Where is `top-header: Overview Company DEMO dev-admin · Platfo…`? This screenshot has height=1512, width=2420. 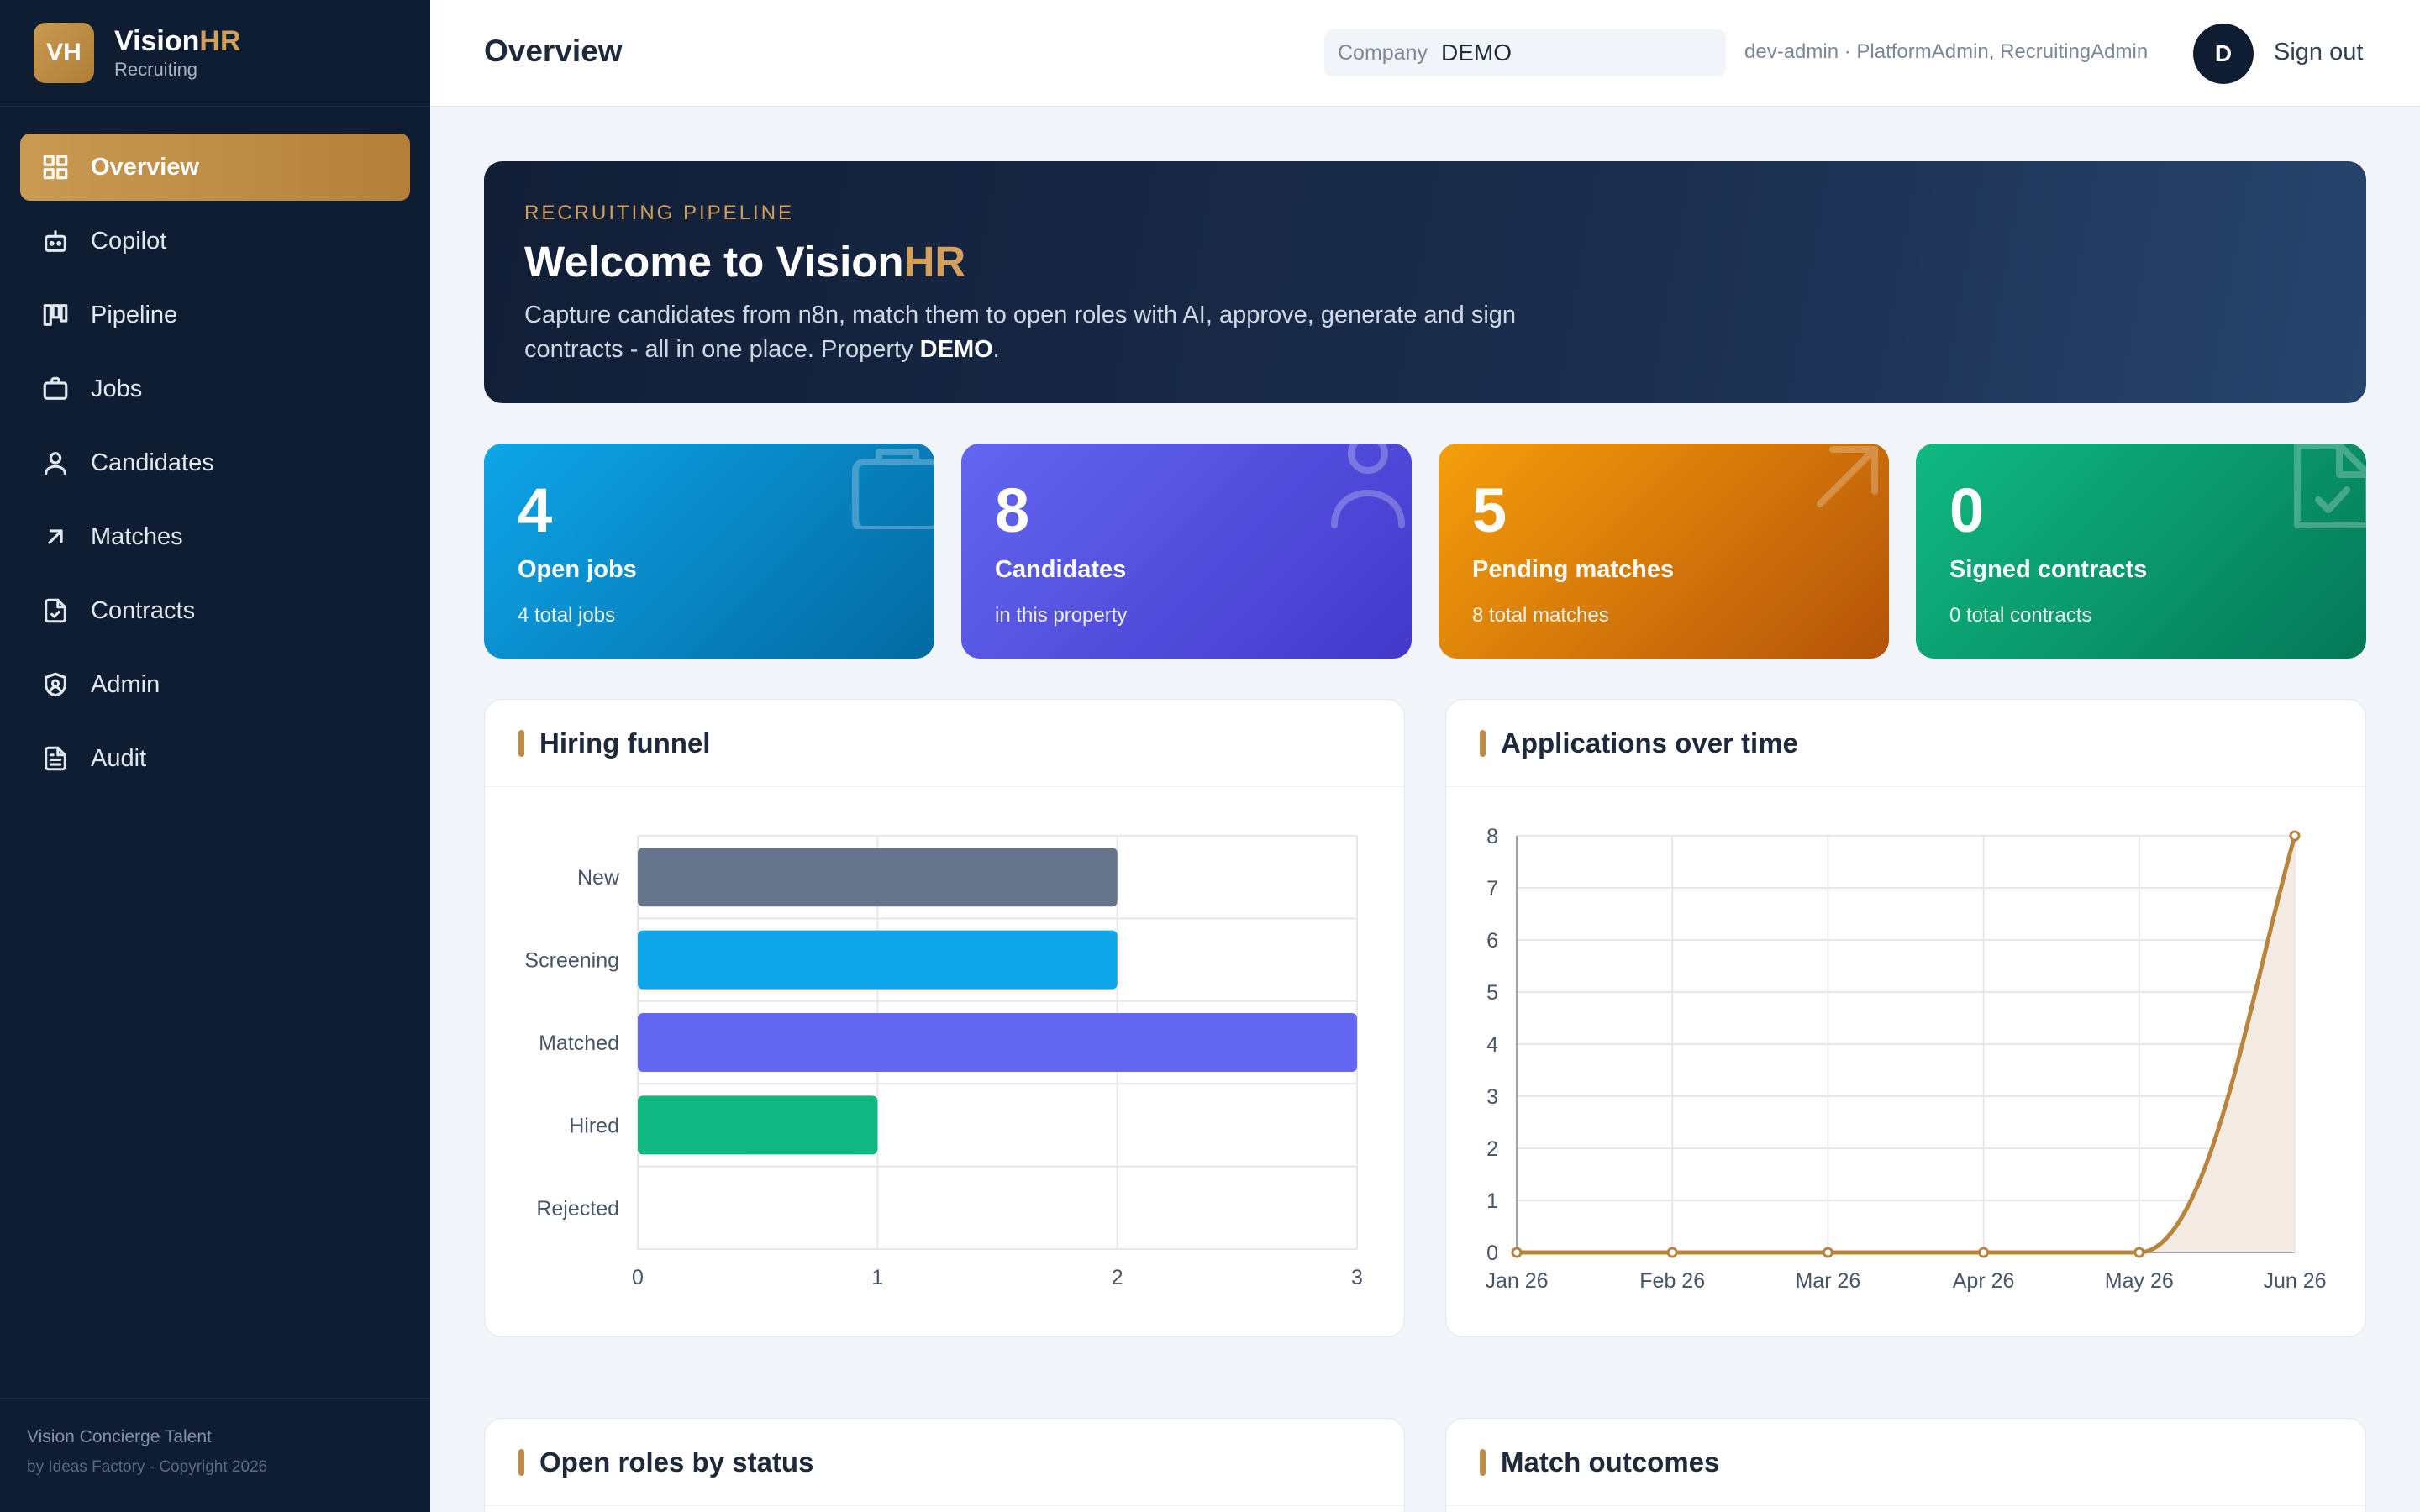
top-header: Overview Company DEMO dev-admin · Platfo… is located at coordinates (1425, 53).